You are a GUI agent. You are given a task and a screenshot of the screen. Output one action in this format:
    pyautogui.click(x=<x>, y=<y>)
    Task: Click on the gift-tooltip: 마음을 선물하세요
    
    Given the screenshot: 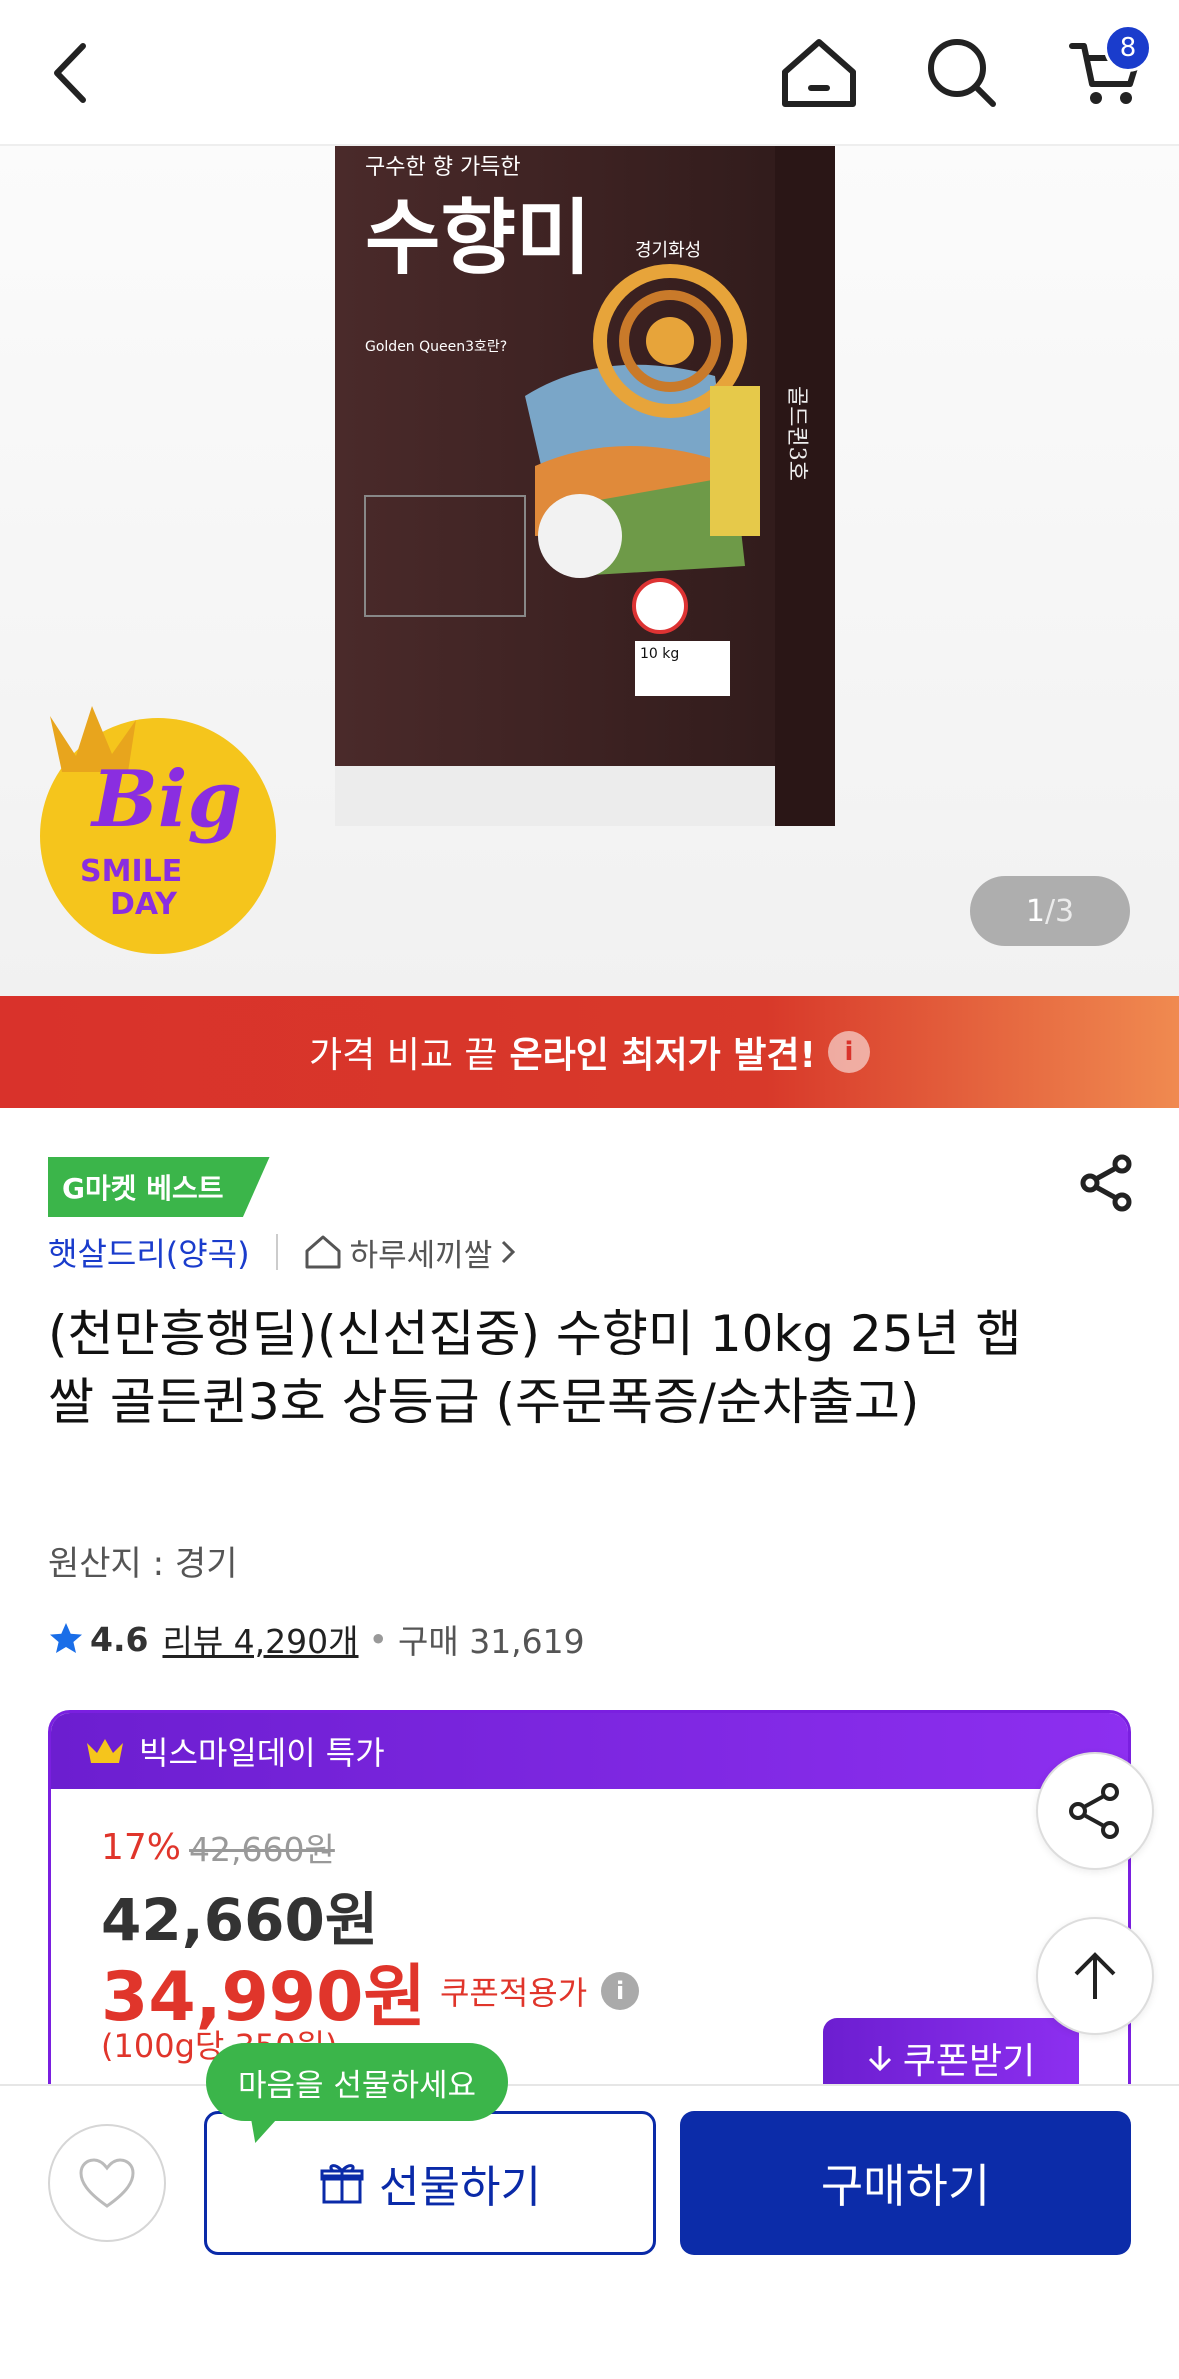 What is the action you would take?
    pyautogui.click(x=357, y=2082)
    